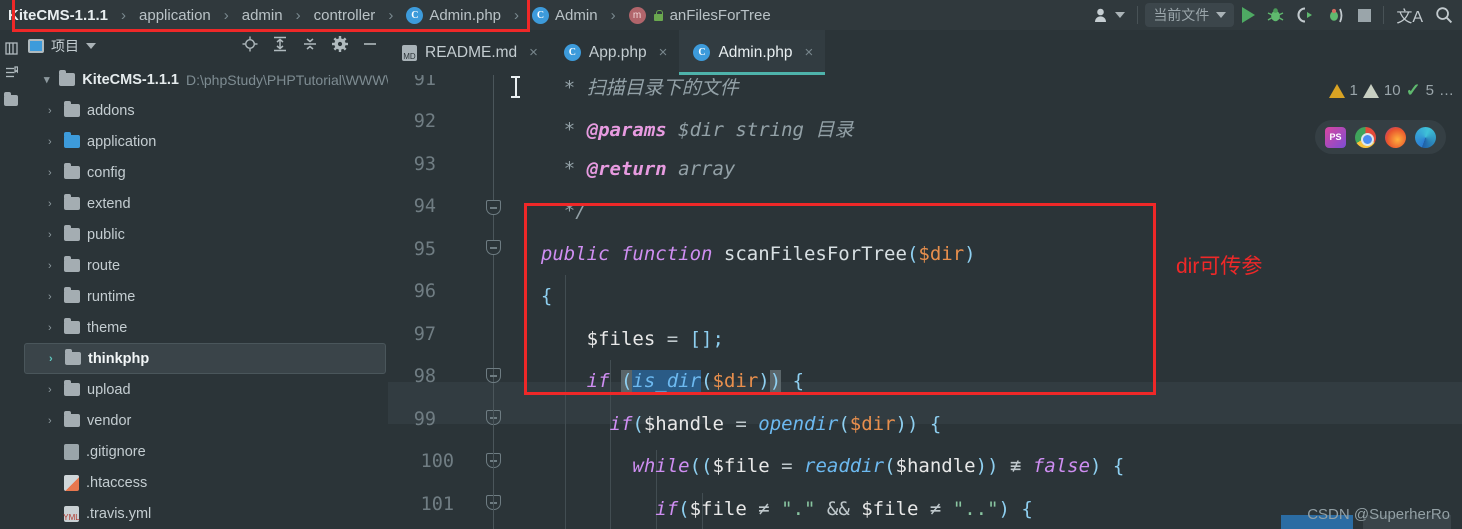  What do you see at coordinates (48, 79) in the screenshot?
I see `chevron-expanded-icon: ▾` at bounding box center [48, 79].